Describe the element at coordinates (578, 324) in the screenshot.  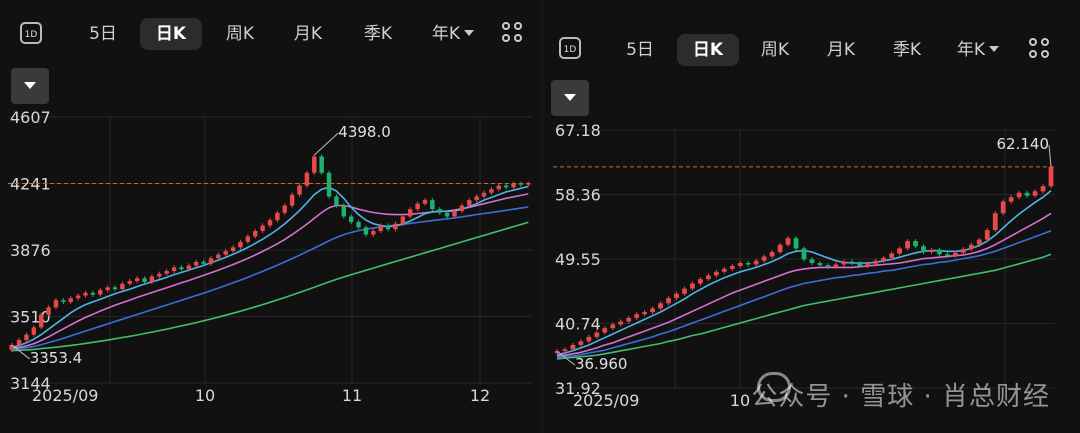
I see `y-tick-label: 40.74` at that location.